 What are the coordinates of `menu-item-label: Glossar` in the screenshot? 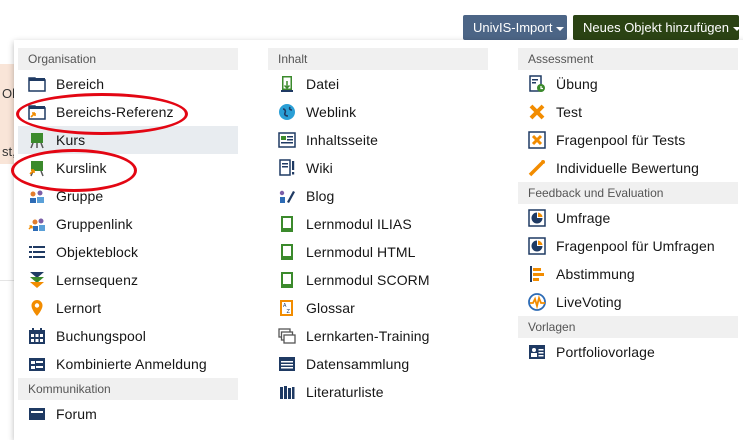 It's located at (330, 308).